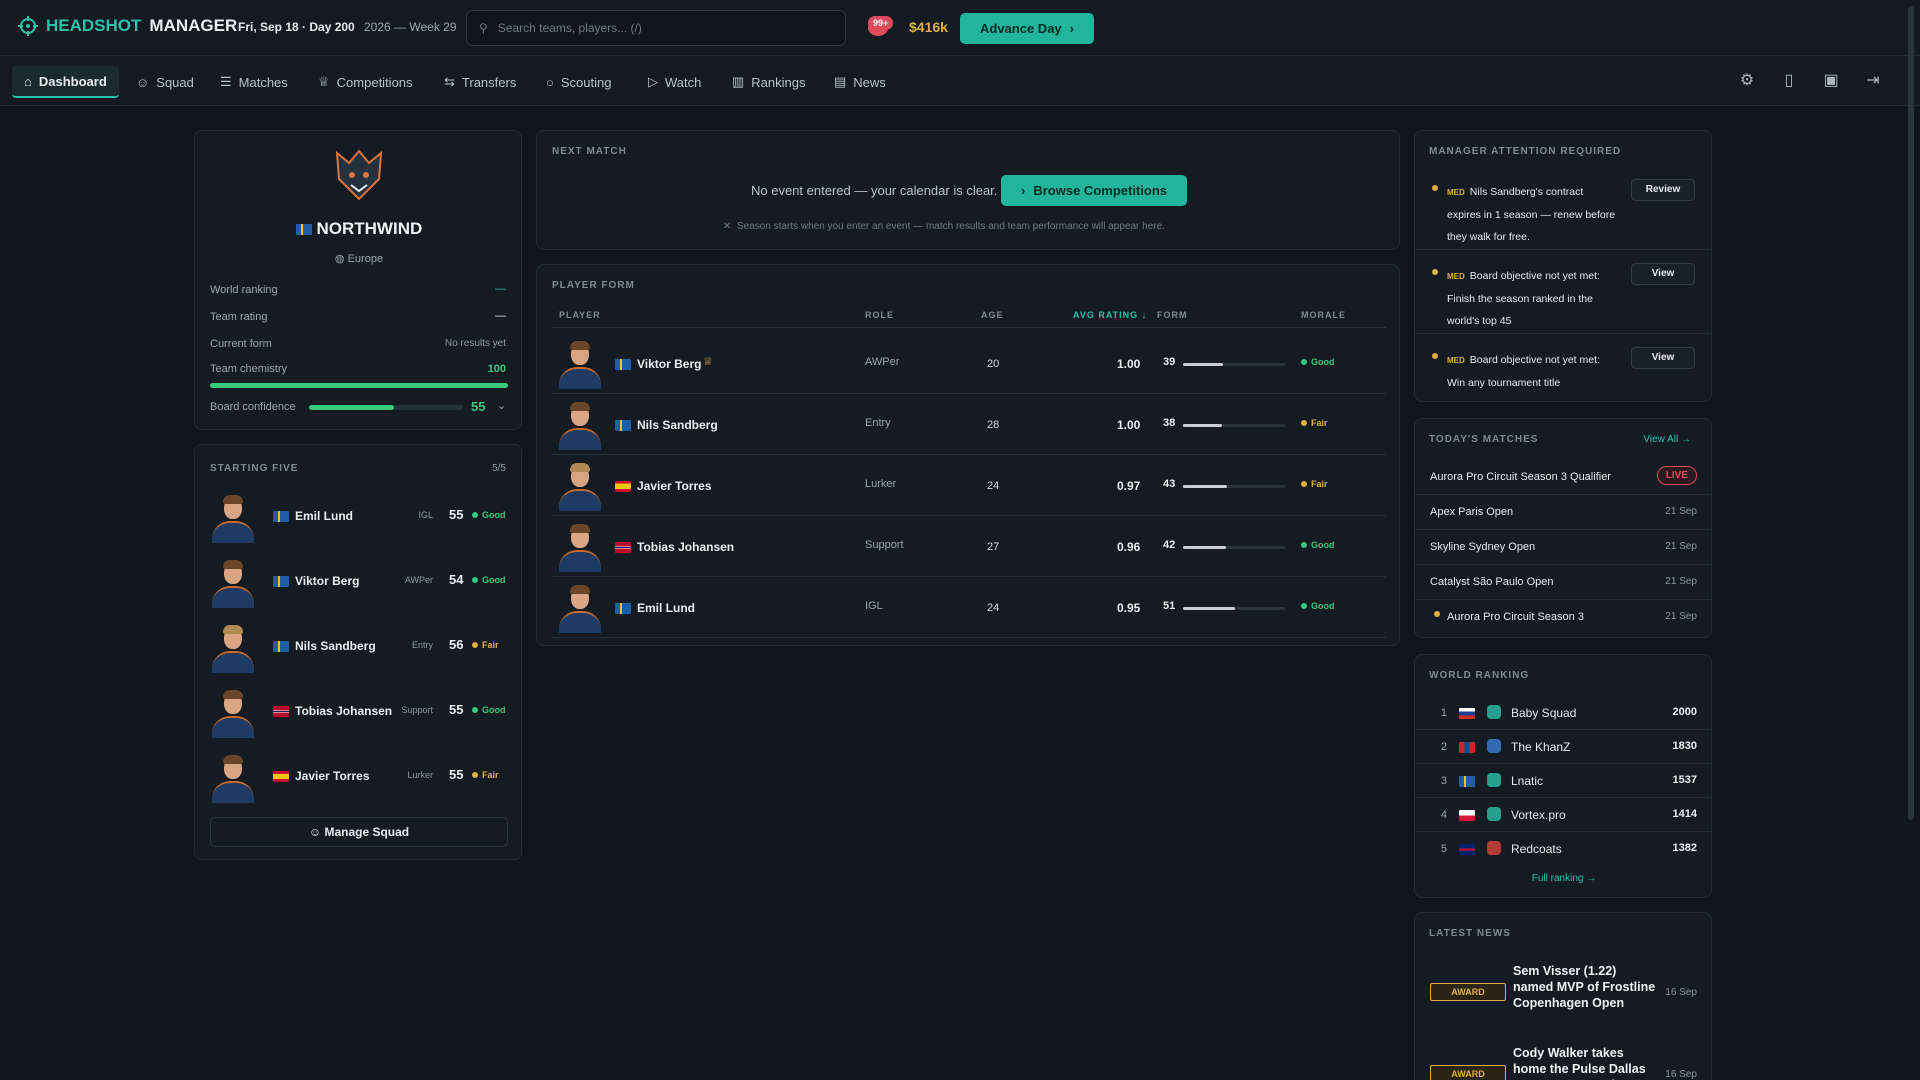  What do you see at coordinates (674, 82) in the screenshot?
I see `tab-watch: ▷ Watch` at bounding box center [674, 82].